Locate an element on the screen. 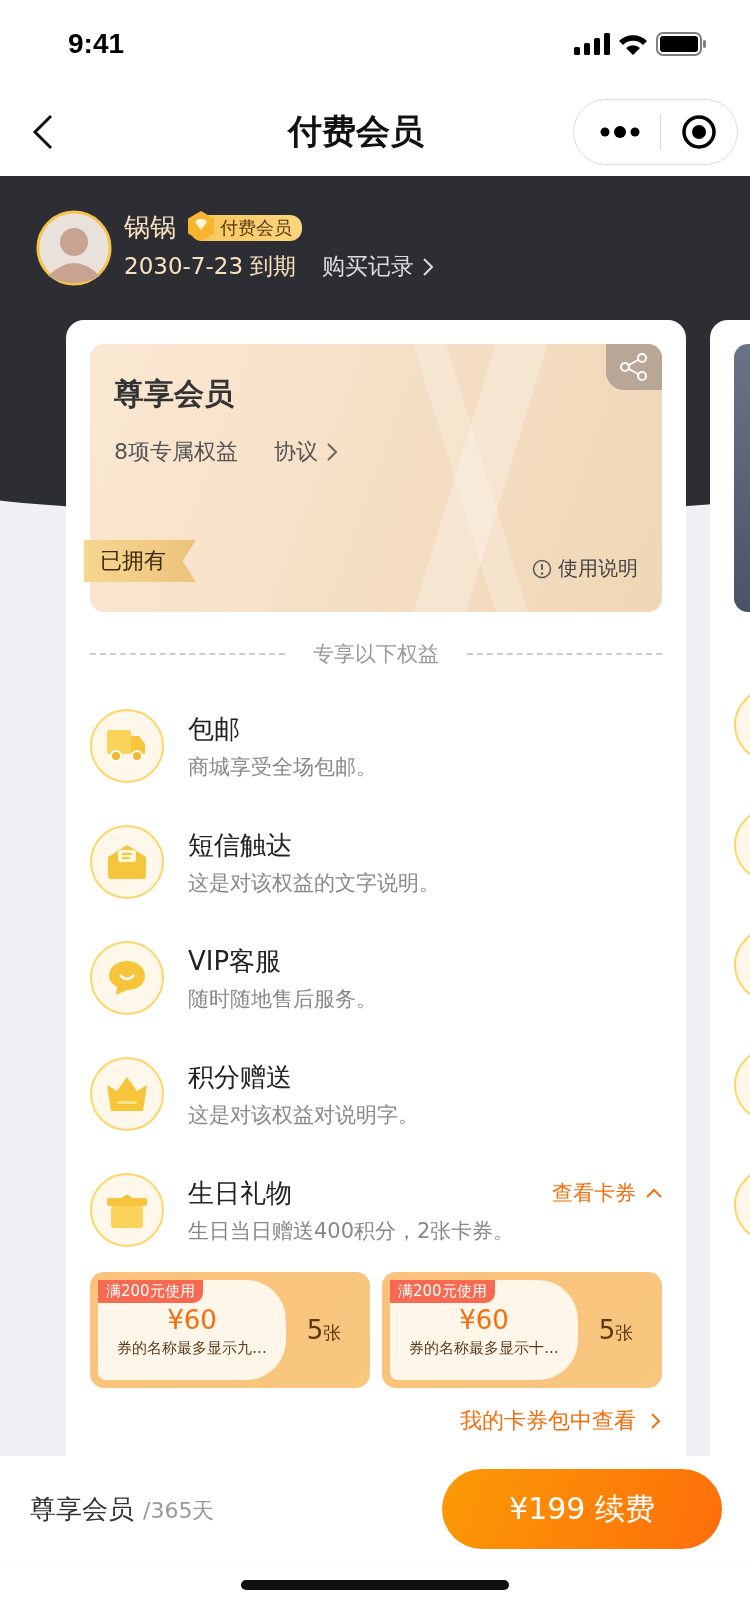 This screenshot has height=1624, width=750. benefit-description: 生日当日赠送400积分，2张卡券。 is located at coordinates (352, 1231).